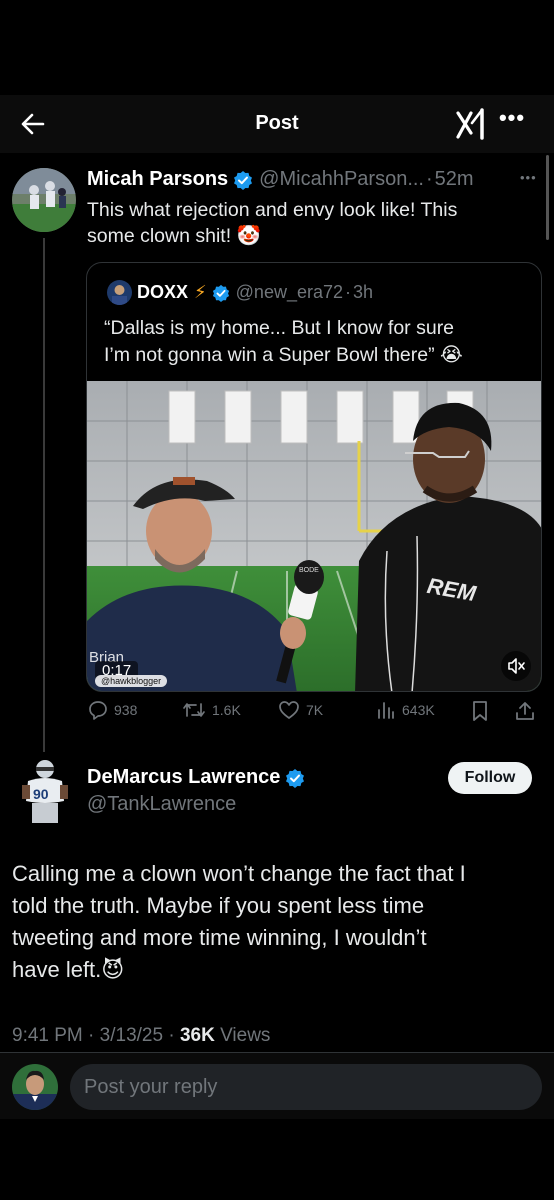 This screenshot has width=554, height=1200. I want to click on text-line: have left.😈, so click(68, 969).